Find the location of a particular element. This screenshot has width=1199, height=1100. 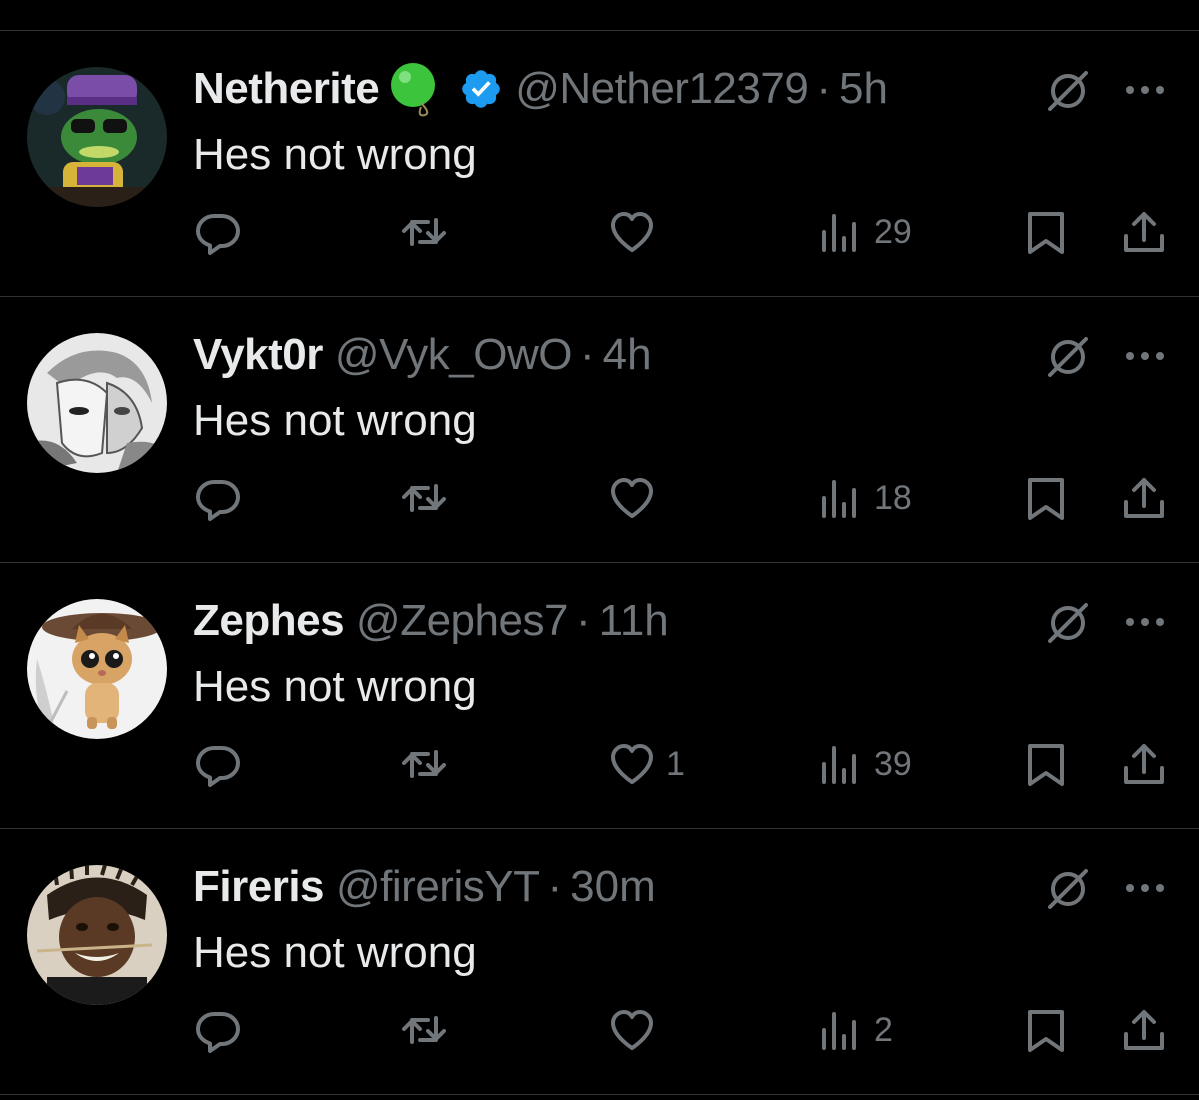

timestamp: 11h is located at coordinates (634, 621).